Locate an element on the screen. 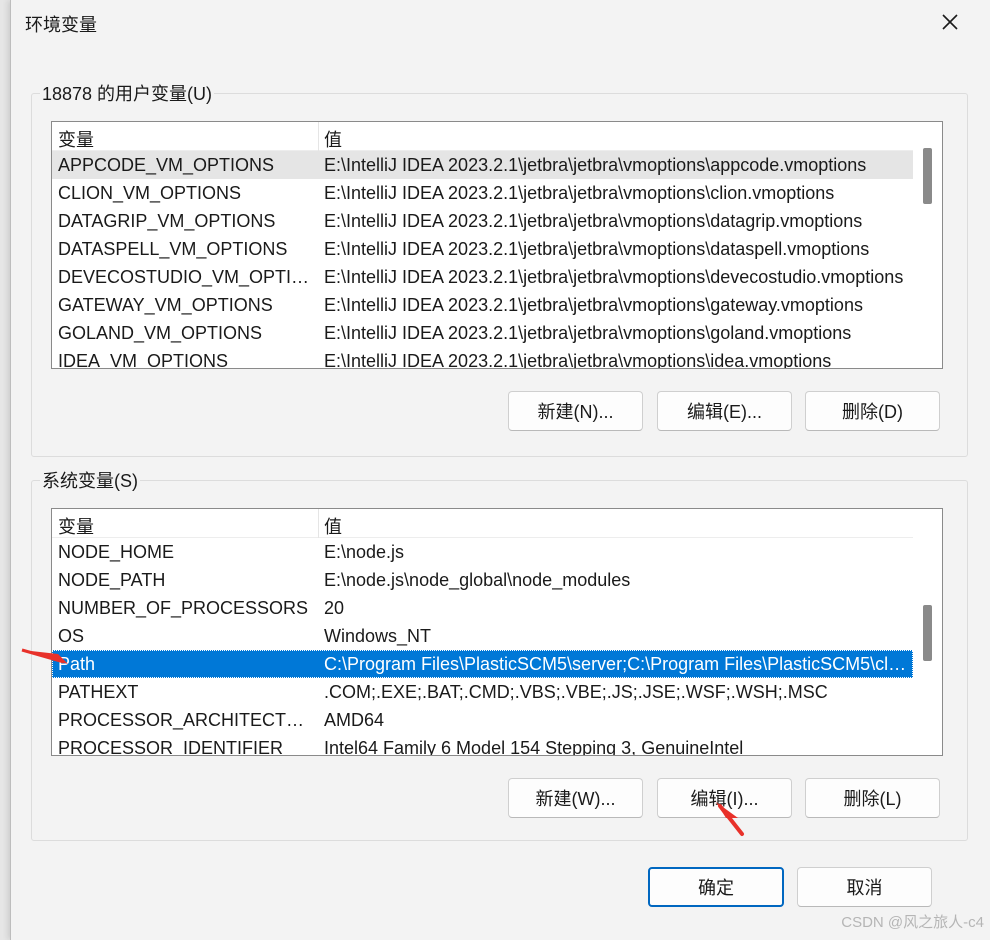  variable-name: NODE_PATH is located at coordinates (112, 580).